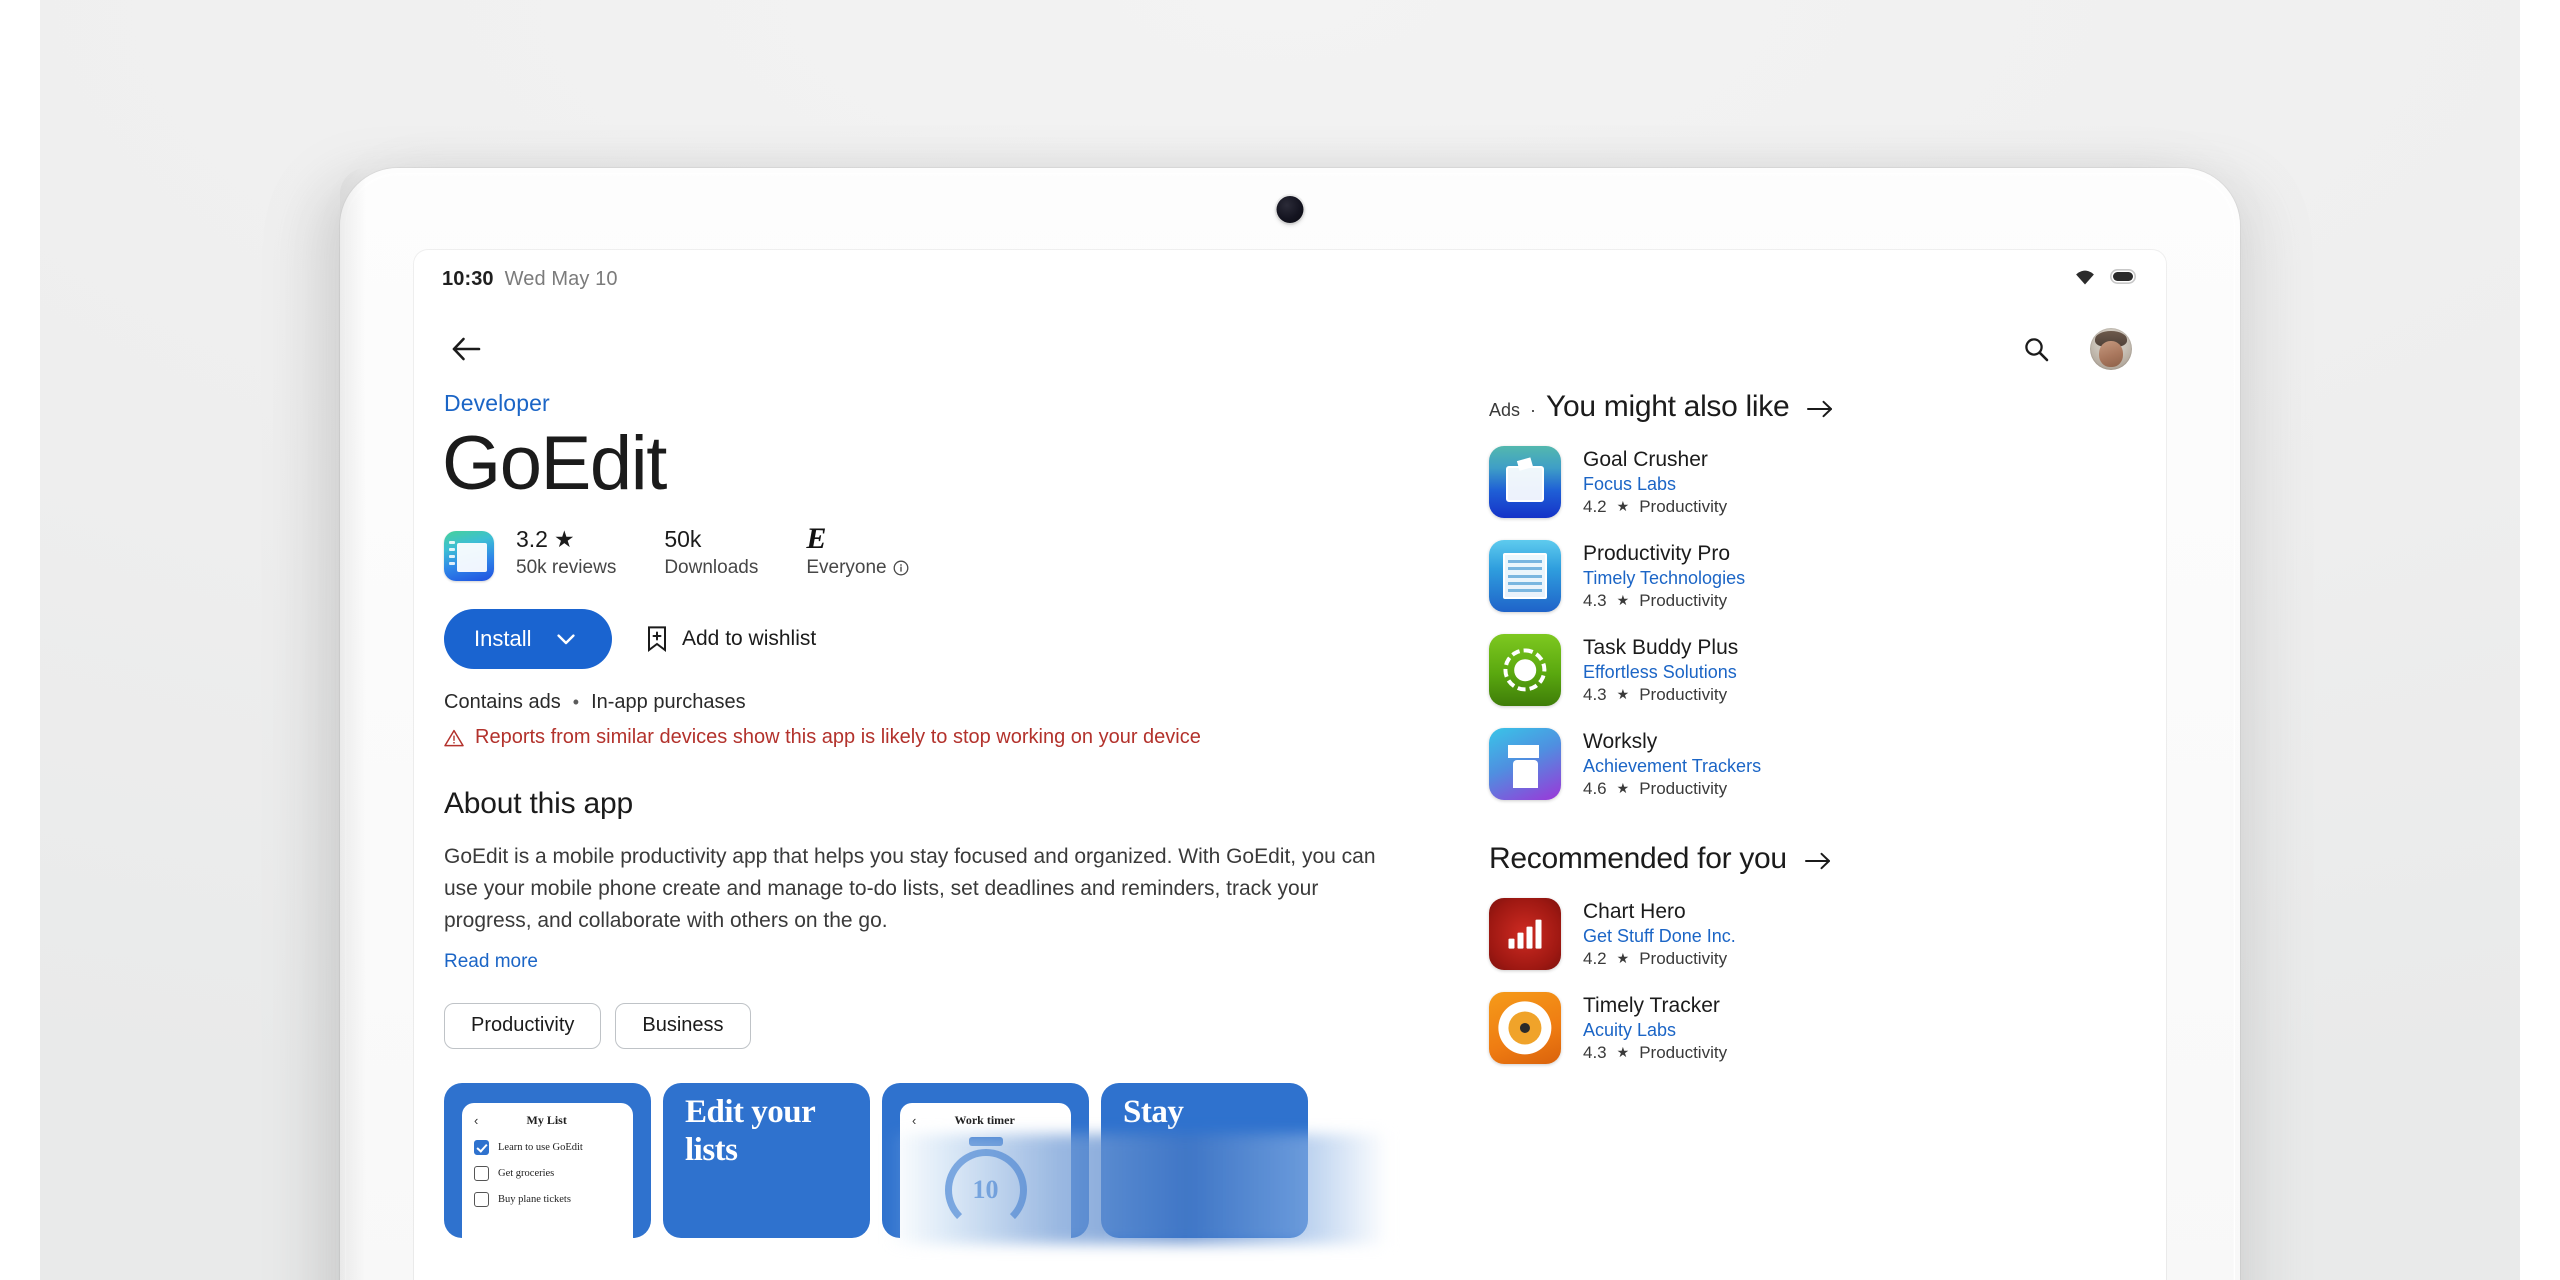 Image resolution: width=2560 pixels, height=1280 pixels. I want to click on todo-label: Get groceries, so click(526, 1173).